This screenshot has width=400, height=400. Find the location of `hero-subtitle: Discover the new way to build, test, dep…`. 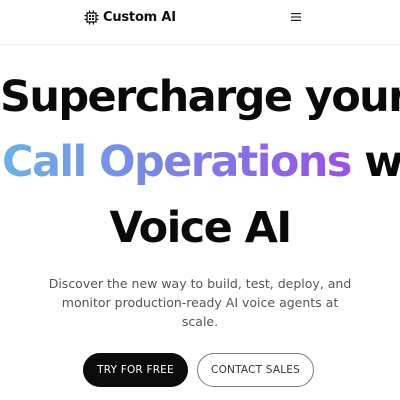

hero-subtitle: Discover the new way to build, test, dep… is located at coordinates (200, 302).